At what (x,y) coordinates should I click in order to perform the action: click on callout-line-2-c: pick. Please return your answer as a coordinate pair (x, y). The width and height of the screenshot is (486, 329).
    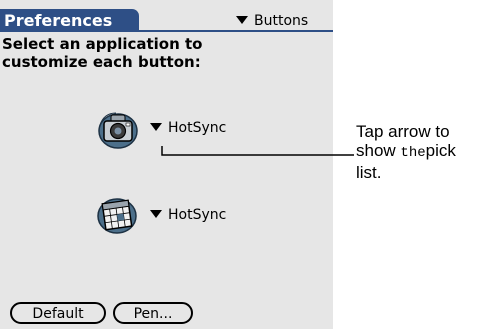
    Looking at the image, I should click on (440, 150).